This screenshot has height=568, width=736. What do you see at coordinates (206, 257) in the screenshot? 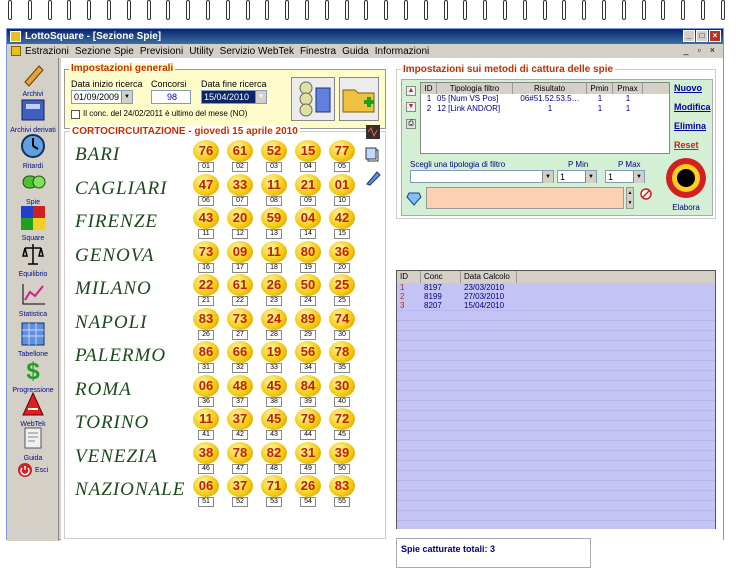
I see `lotto-ball: 73 16` at bounding box center [206, 257].